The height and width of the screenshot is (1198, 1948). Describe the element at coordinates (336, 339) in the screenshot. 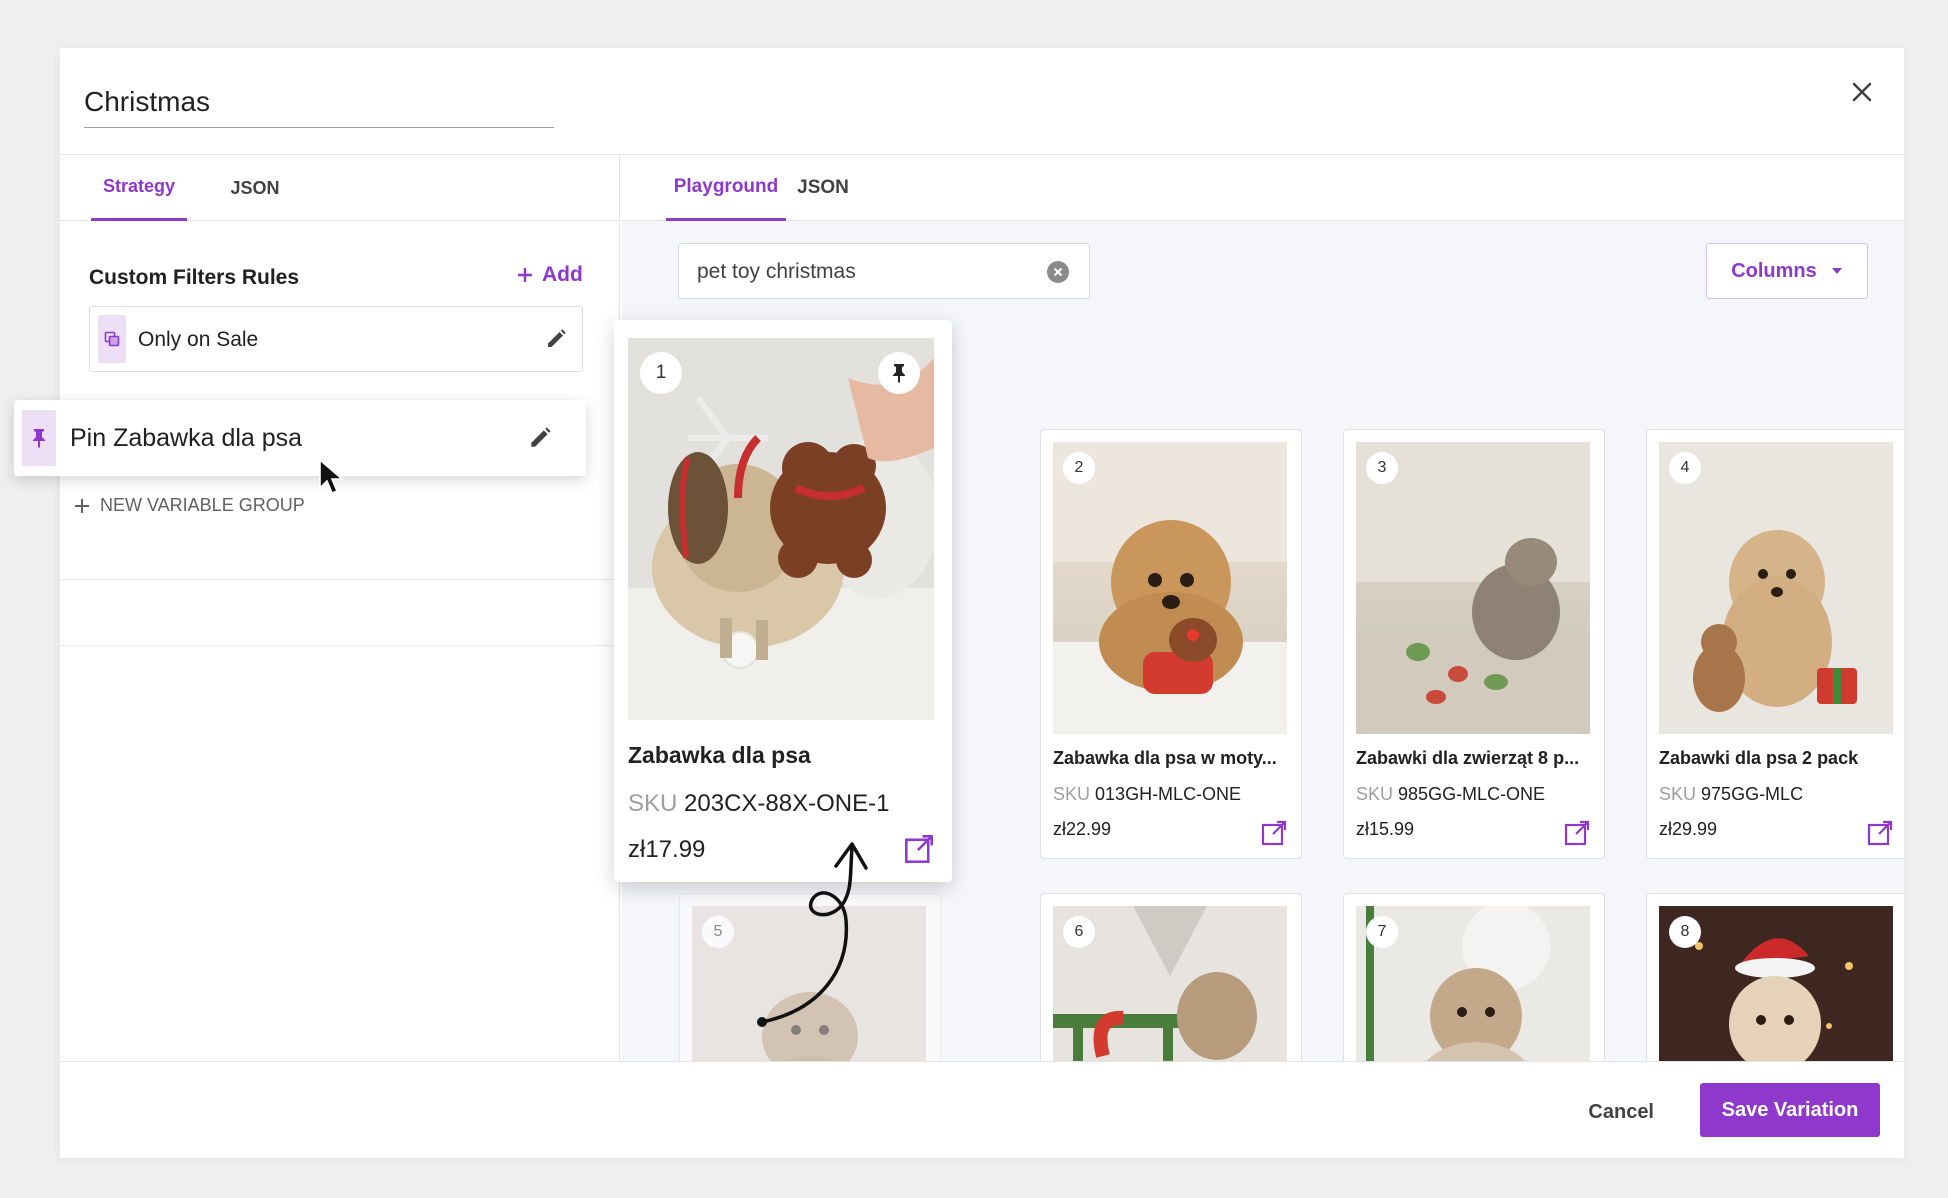

I see `filter-rule-only-on-sale: Only on Sale` at that location.